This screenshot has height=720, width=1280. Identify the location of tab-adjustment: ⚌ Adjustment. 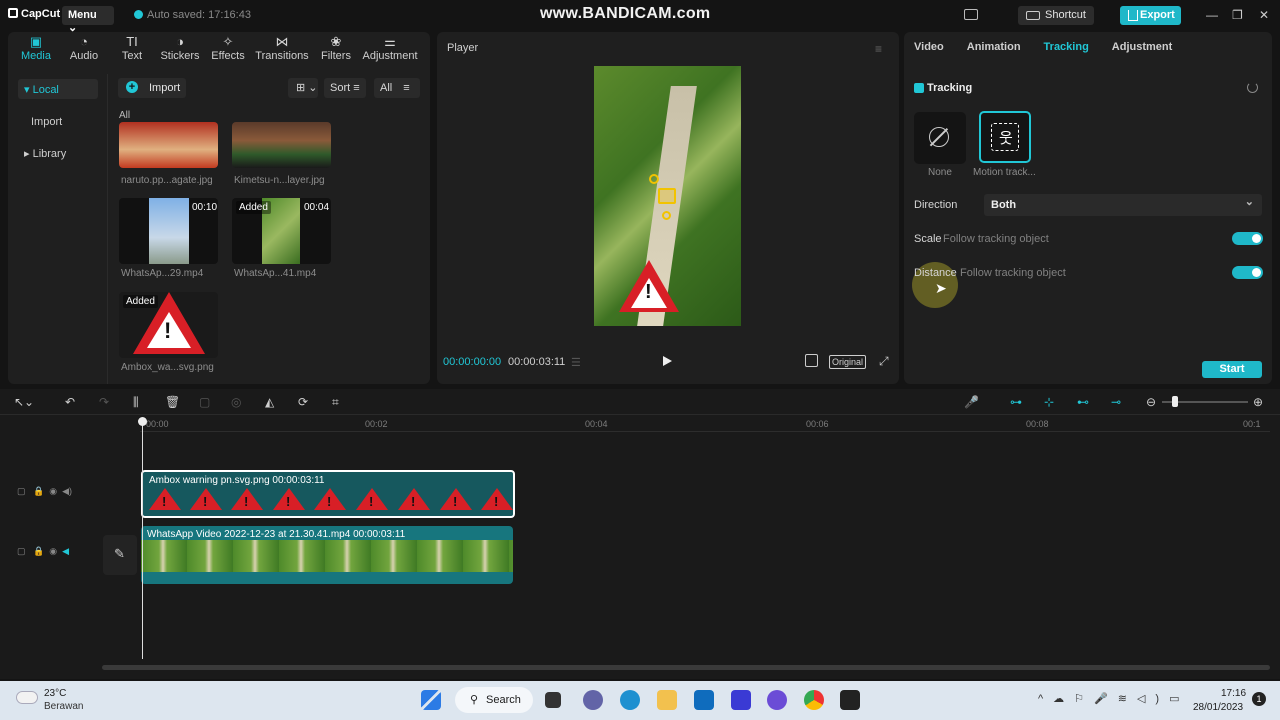
(390, 50).